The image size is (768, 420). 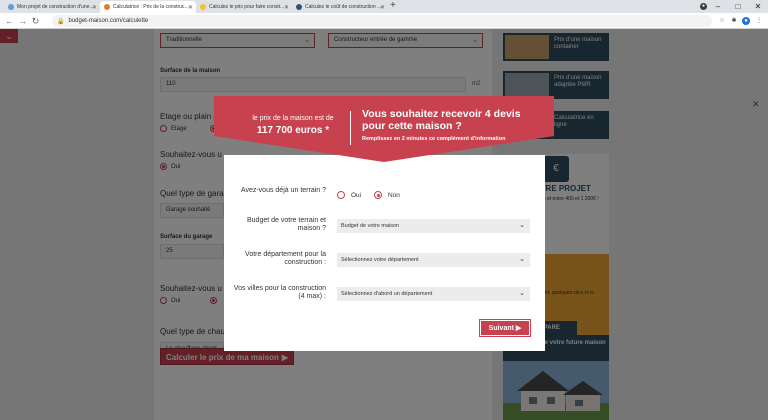 What do you see at coordinates (746, 21) in the screenshot?
I see `account-avatar-icon: ●` at bounding box center [746, 21].